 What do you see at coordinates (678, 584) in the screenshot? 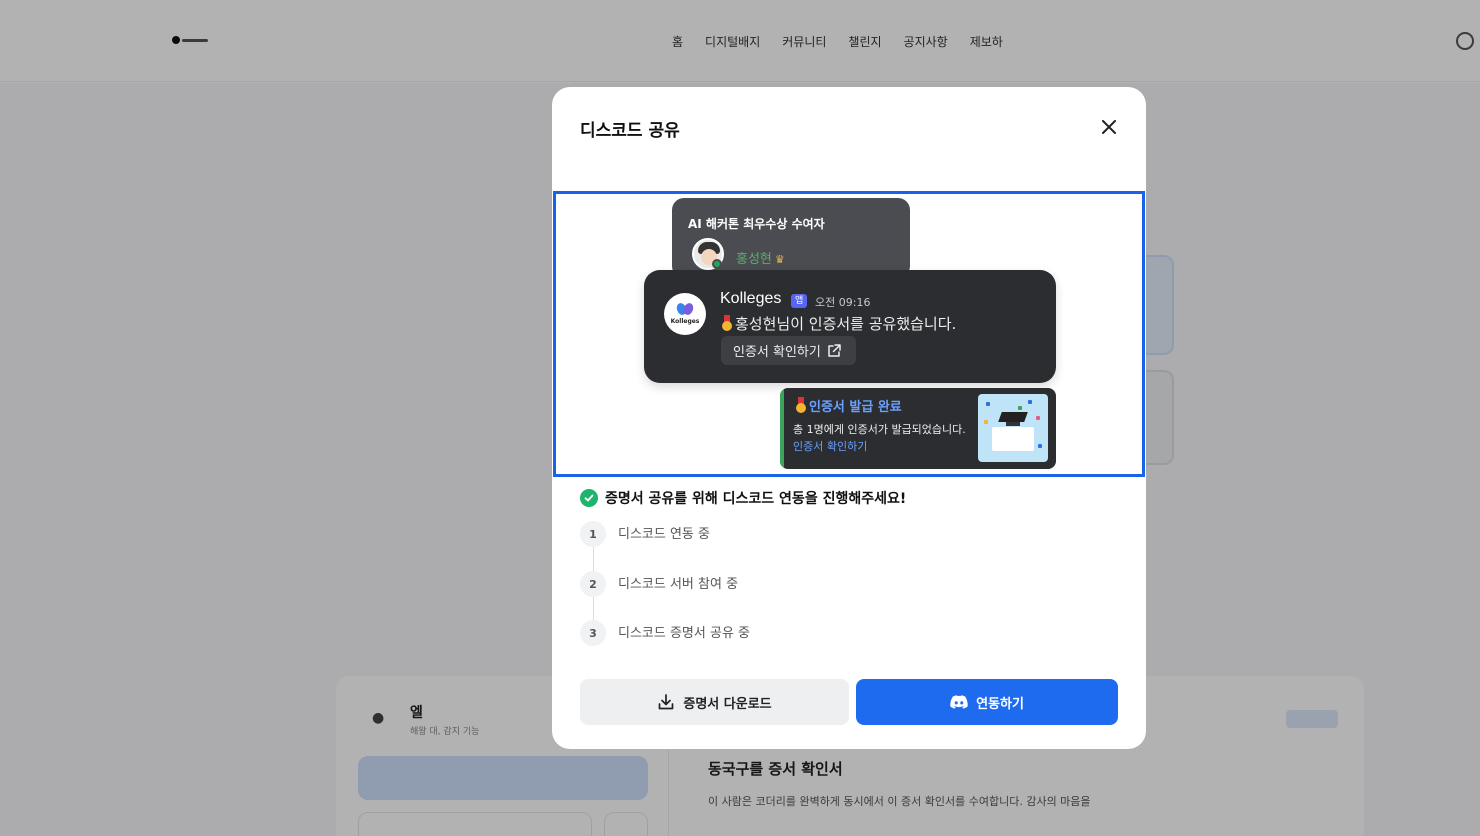
I see `step-label: 디스코드 서버 참여 중` at bounding box center [678, 584].